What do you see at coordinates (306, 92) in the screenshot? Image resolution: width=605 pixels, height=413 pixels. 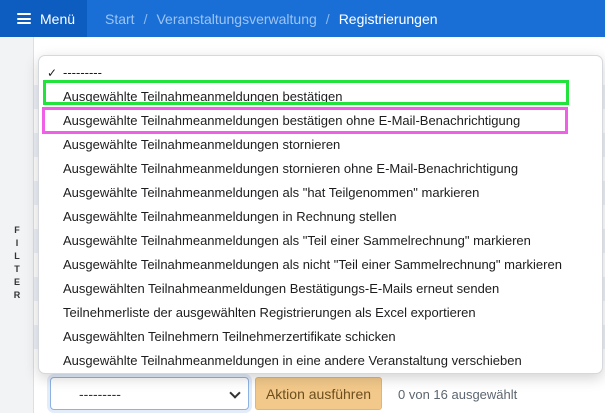 I see `highlight-box-green` at bounding box center [306, 92].